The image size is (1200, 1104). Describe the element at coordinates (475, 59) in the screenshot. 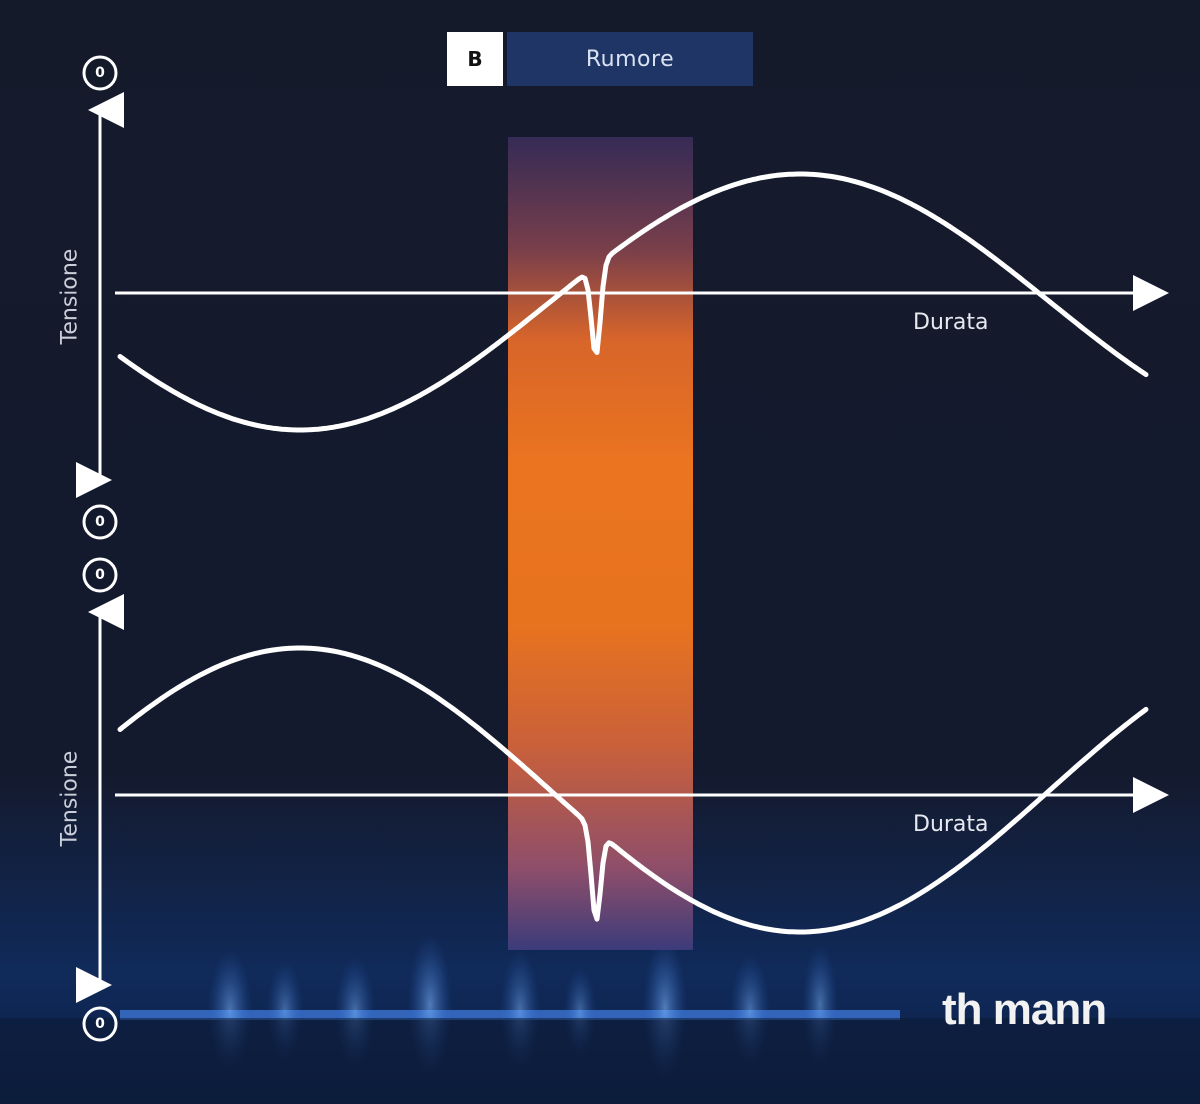

I see `legend-swatch: B` at that location.